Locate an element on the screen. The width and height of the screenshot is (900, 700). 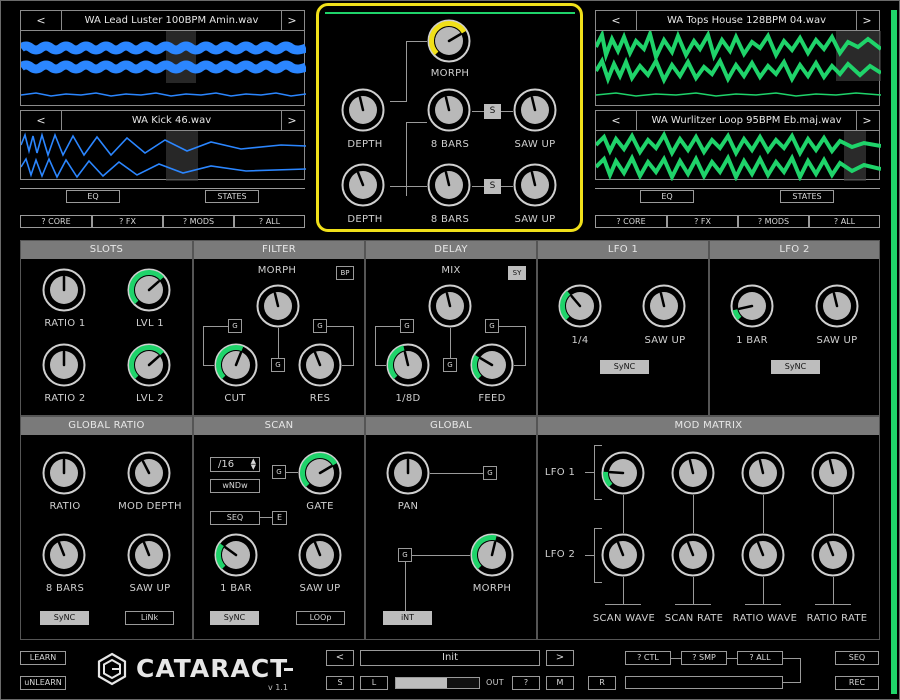
lfo1-rate-knob is located at coordinates (580, 306).